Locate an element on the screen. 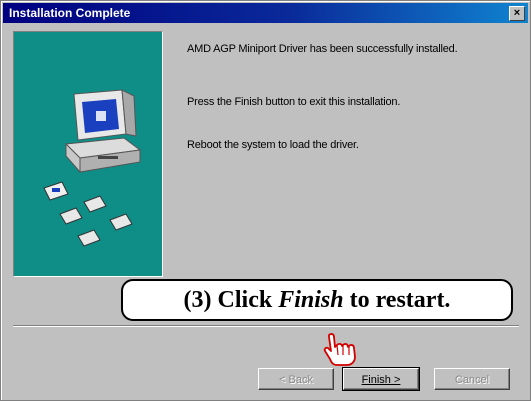 The width and height of the screenshot is (531, 401). callout-suffix: to restart. is located at coordinates (397, 300).